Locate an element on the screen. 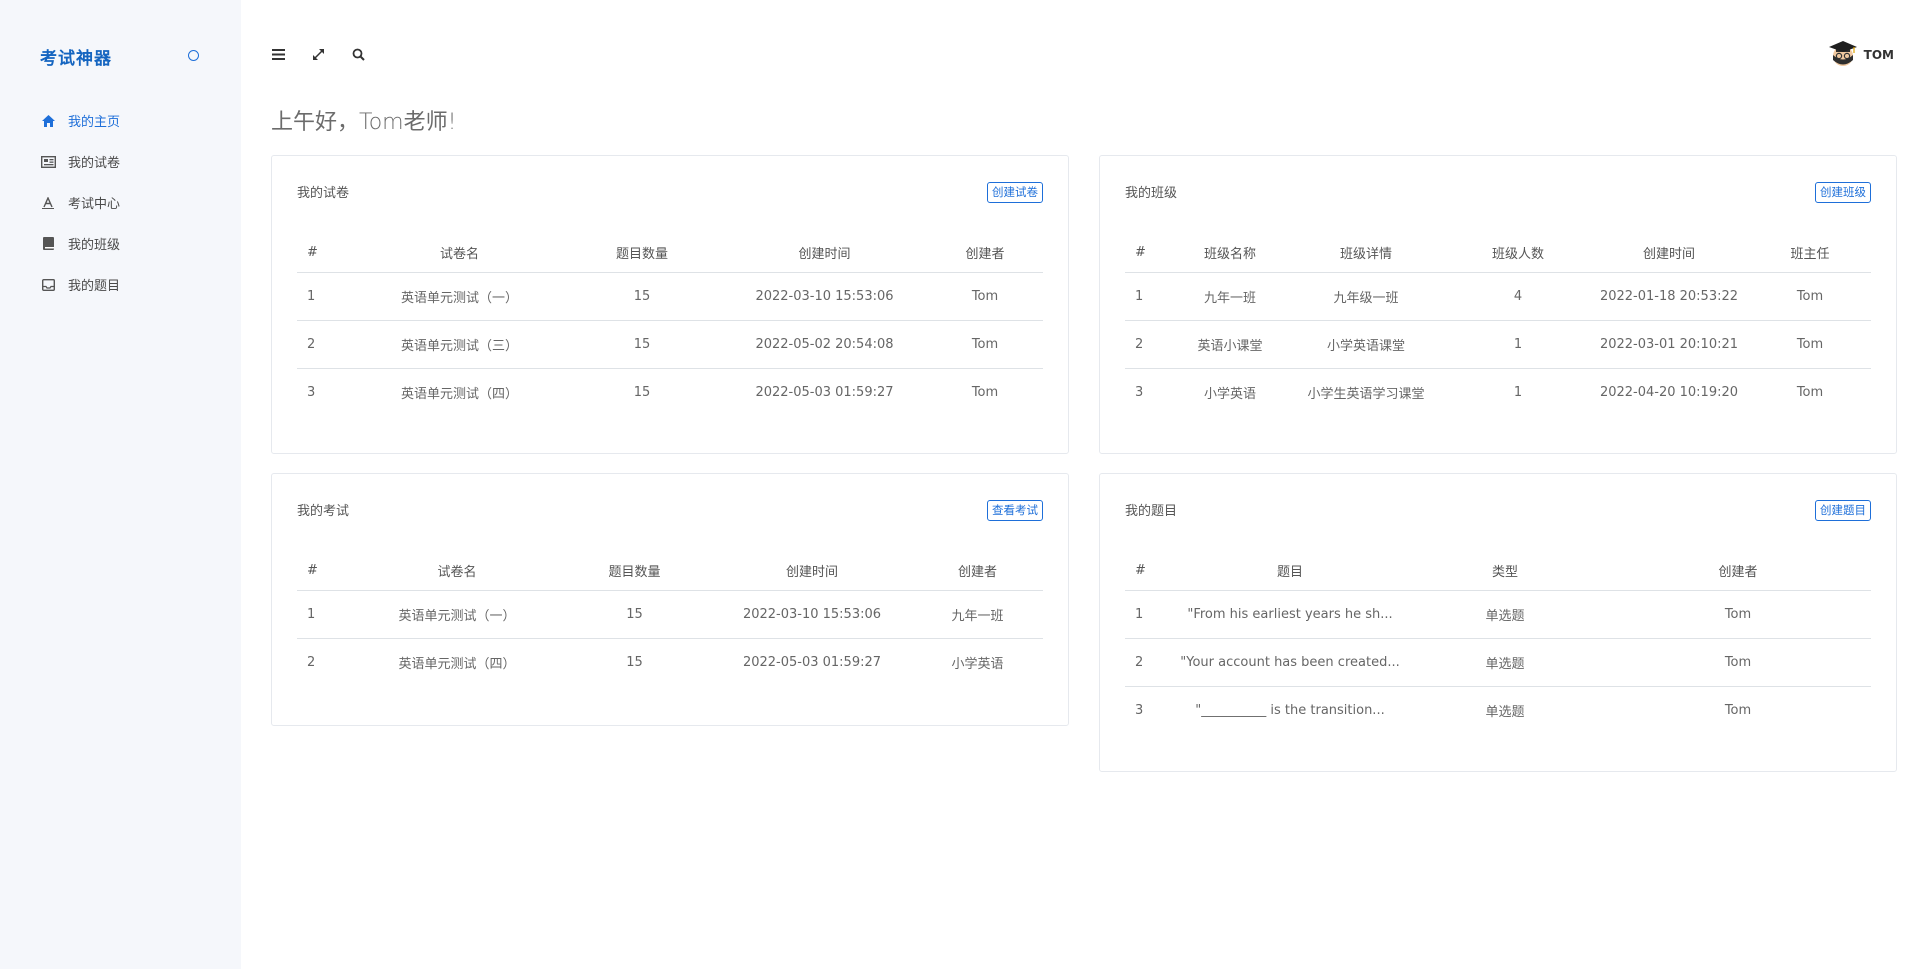 Image resolution: width=1920 pixels, height=969 pixels. table-cell: 2 is located at coordinates (327, 344).